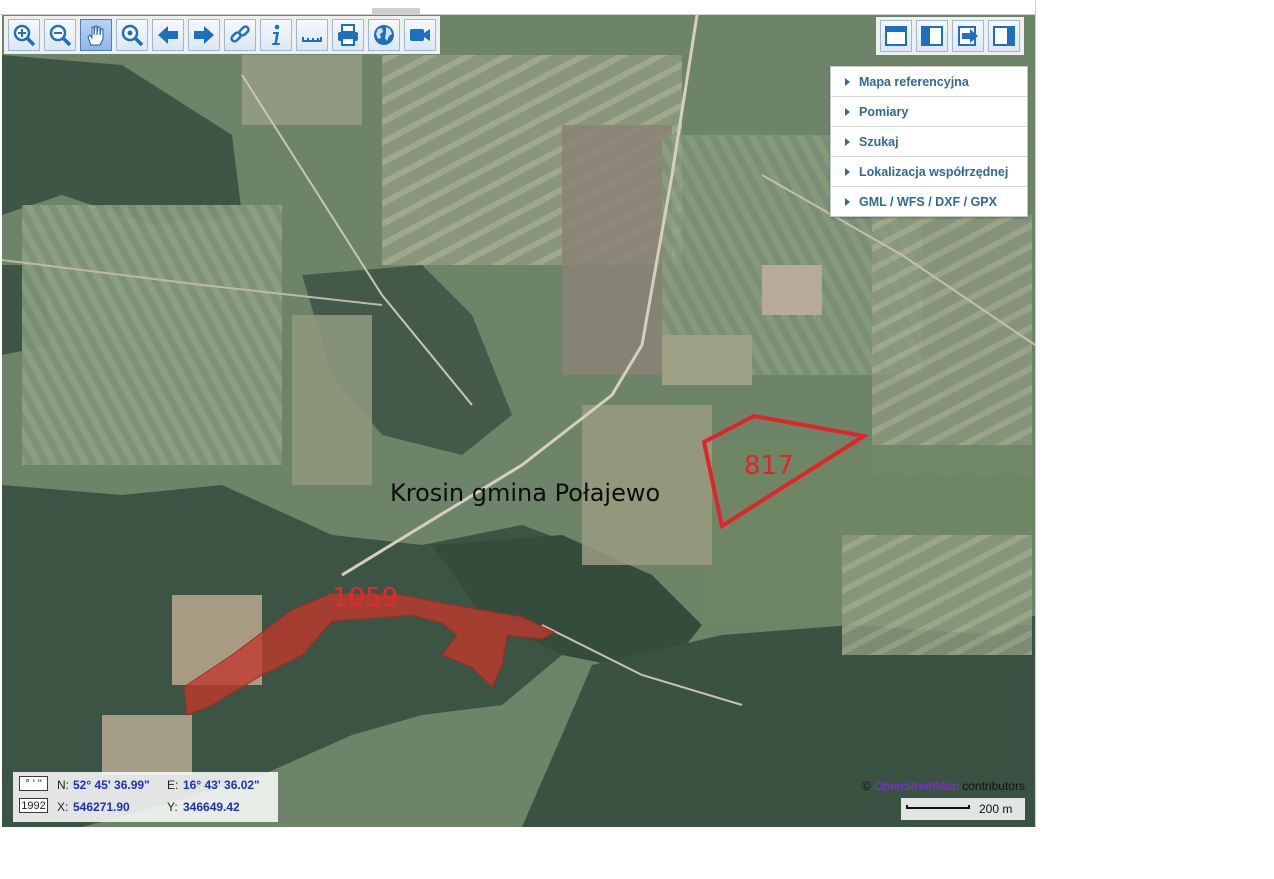 This screenshot has width=1274, height=879. I want to click on menu-item-reference-map: Mapa referencyjna, so click(929, 82).